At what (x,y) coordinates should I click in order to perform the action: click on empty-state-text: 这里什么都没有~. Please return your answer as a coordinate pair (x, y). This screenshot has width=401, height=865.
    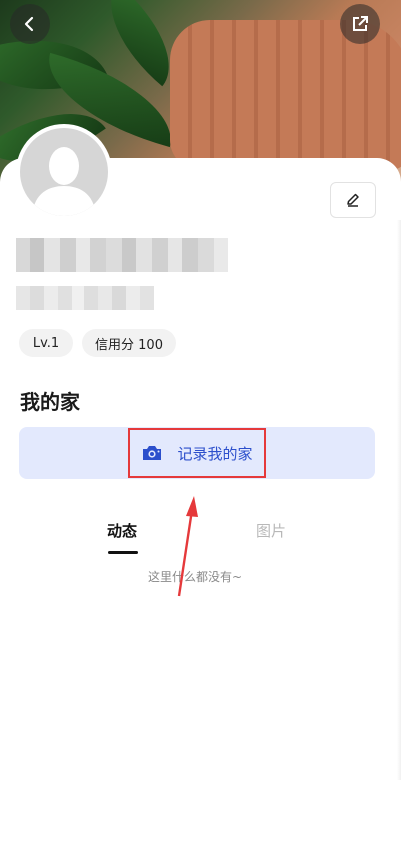
    Looking at the image, I should click on (195, 577).